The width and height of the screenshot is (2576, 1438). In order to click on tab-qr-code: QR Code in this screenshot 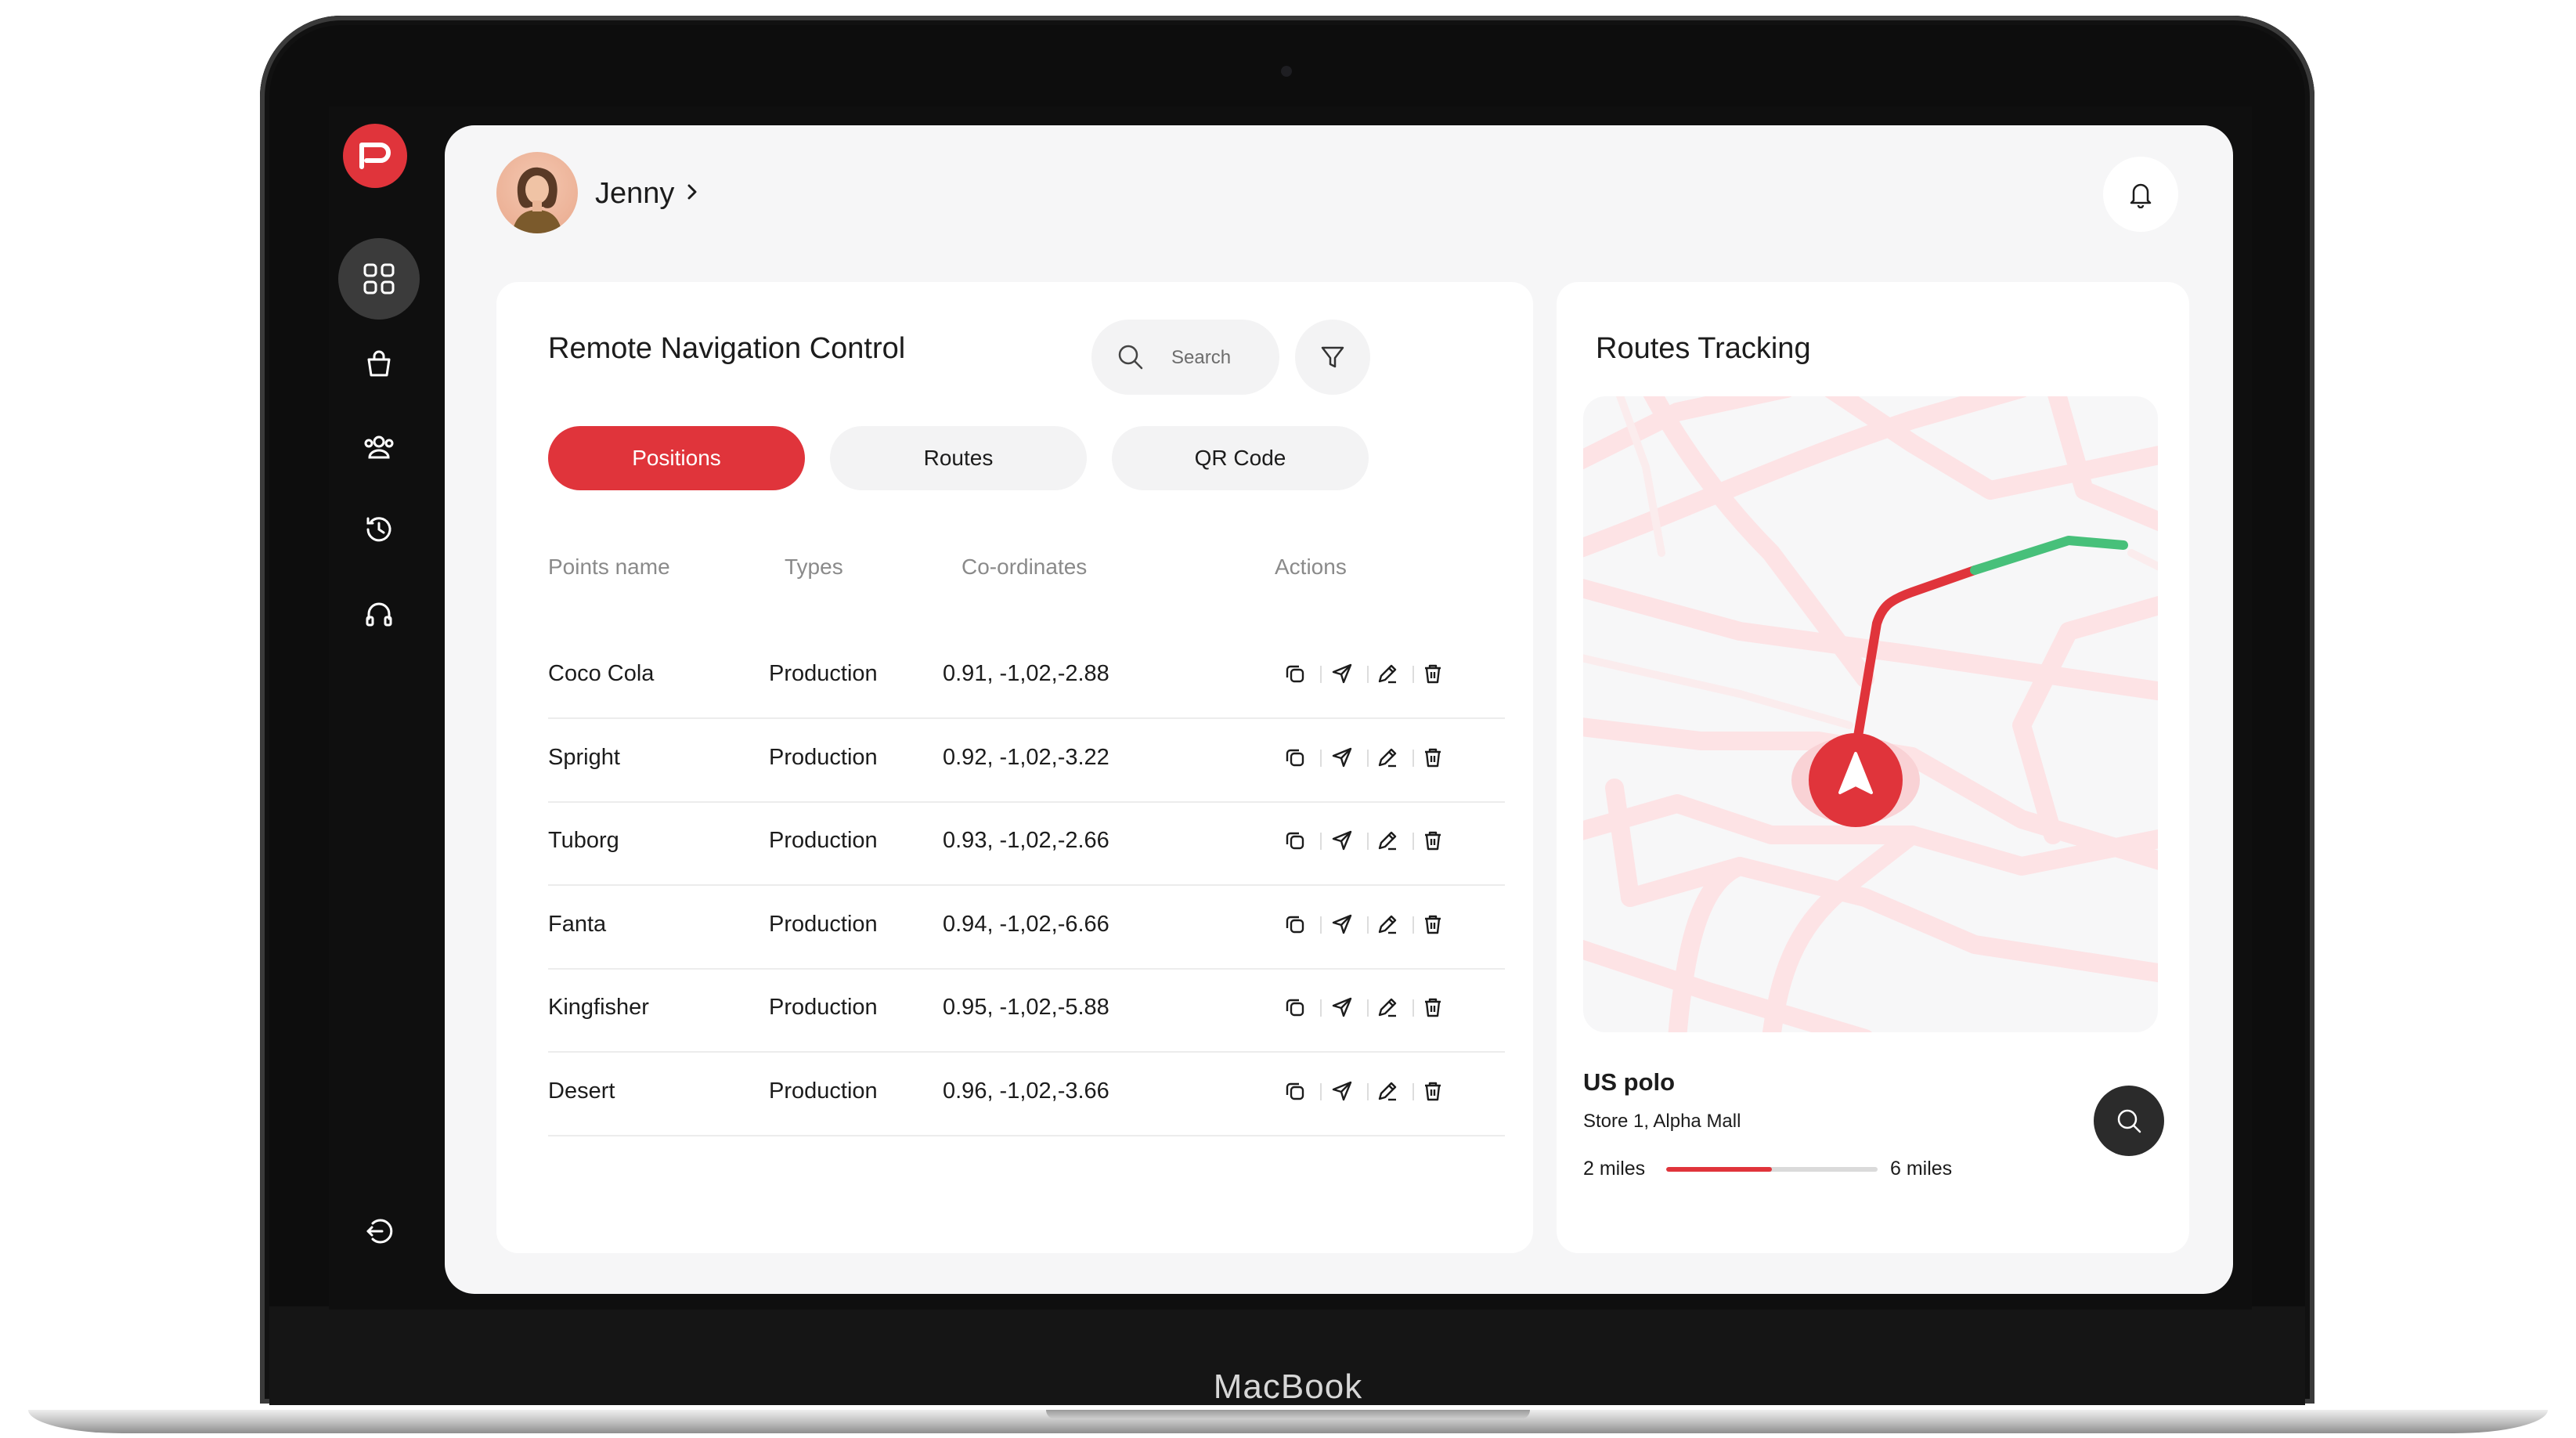, I will do `click(1240, 458)`.